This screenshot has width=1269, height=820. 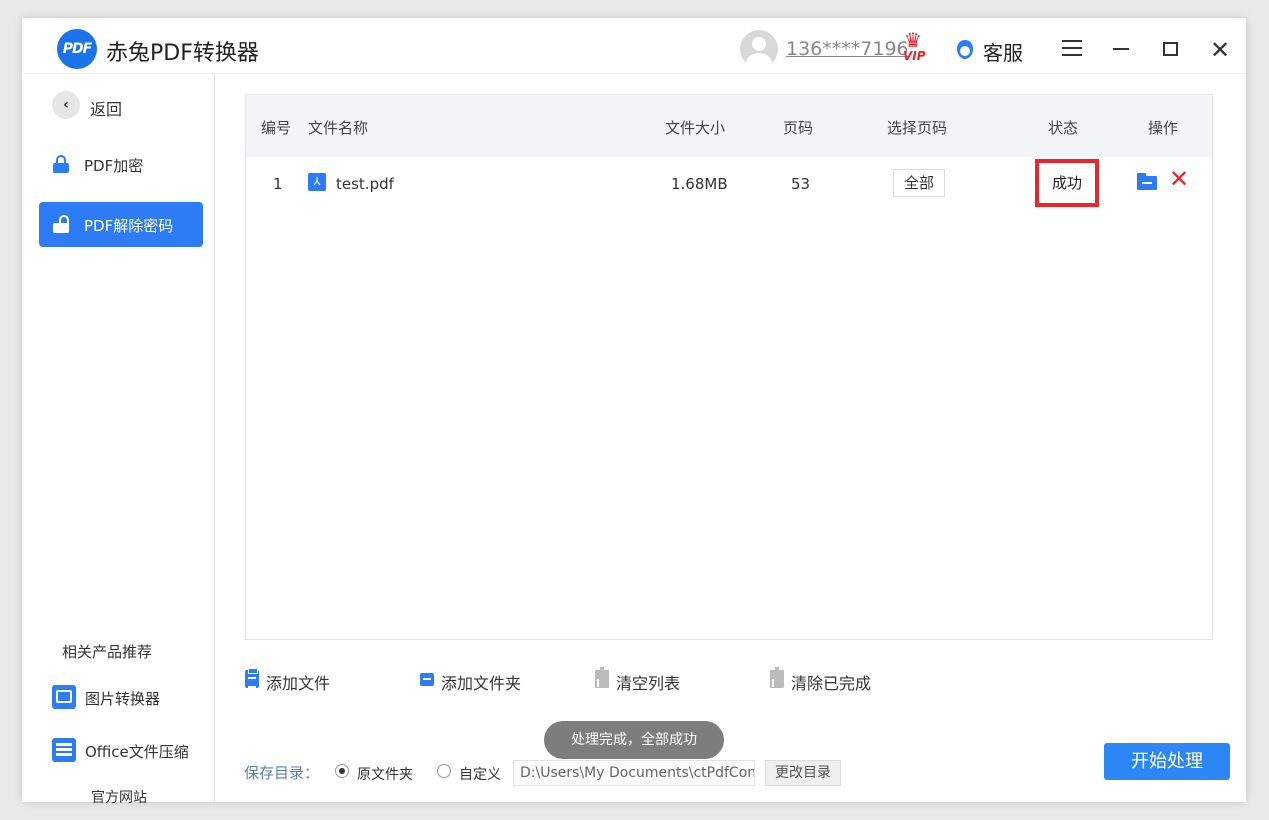 I want to click on clear-completed-label: 清除已完成, so click(x=831, y=683).